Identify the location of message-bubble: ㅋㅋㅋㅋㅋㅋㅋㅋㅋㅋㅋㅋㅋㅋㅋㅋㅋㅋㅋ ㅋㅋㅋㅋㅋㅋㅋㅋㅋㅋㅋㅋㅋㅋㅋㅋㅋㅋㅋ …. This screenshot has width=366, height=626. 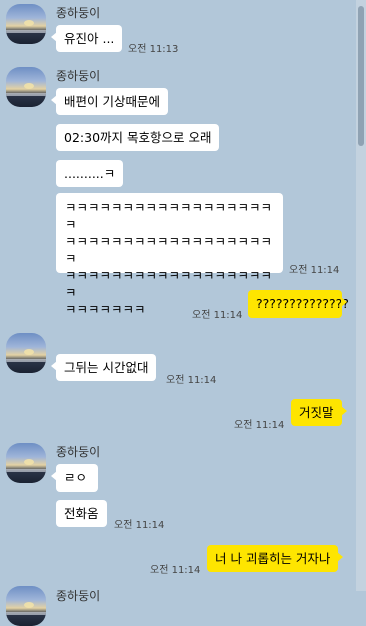
(169, 255).